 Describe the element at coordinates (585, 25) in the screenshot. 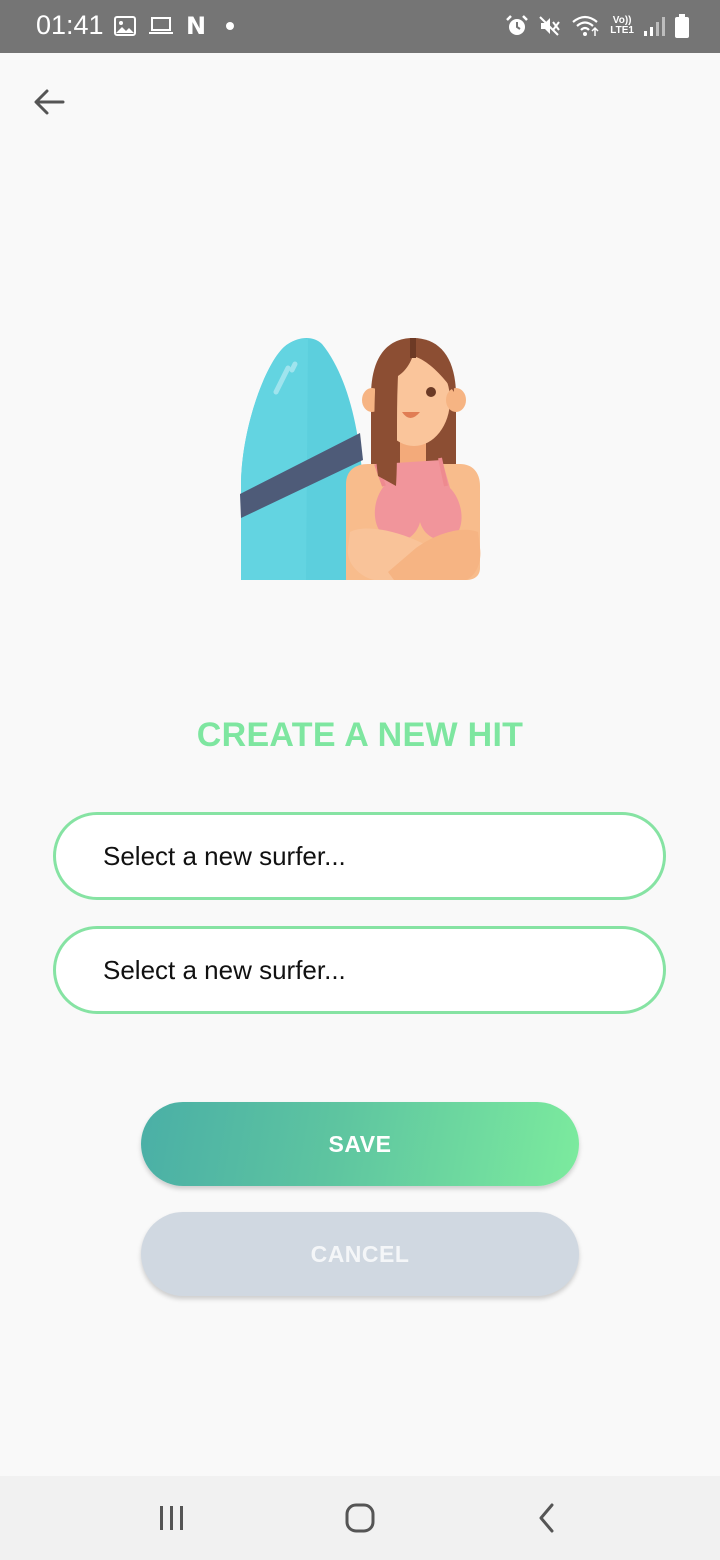

I see `wifi-icon` at that location.